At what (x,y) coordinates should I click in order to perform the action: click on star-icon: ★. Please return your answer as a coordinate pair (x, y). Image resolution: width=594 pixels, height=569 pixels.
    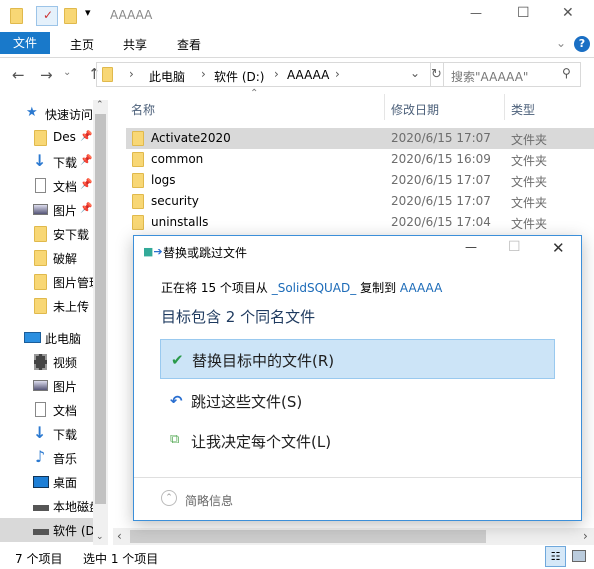
    Looking at the image, I should click on (32, 112).